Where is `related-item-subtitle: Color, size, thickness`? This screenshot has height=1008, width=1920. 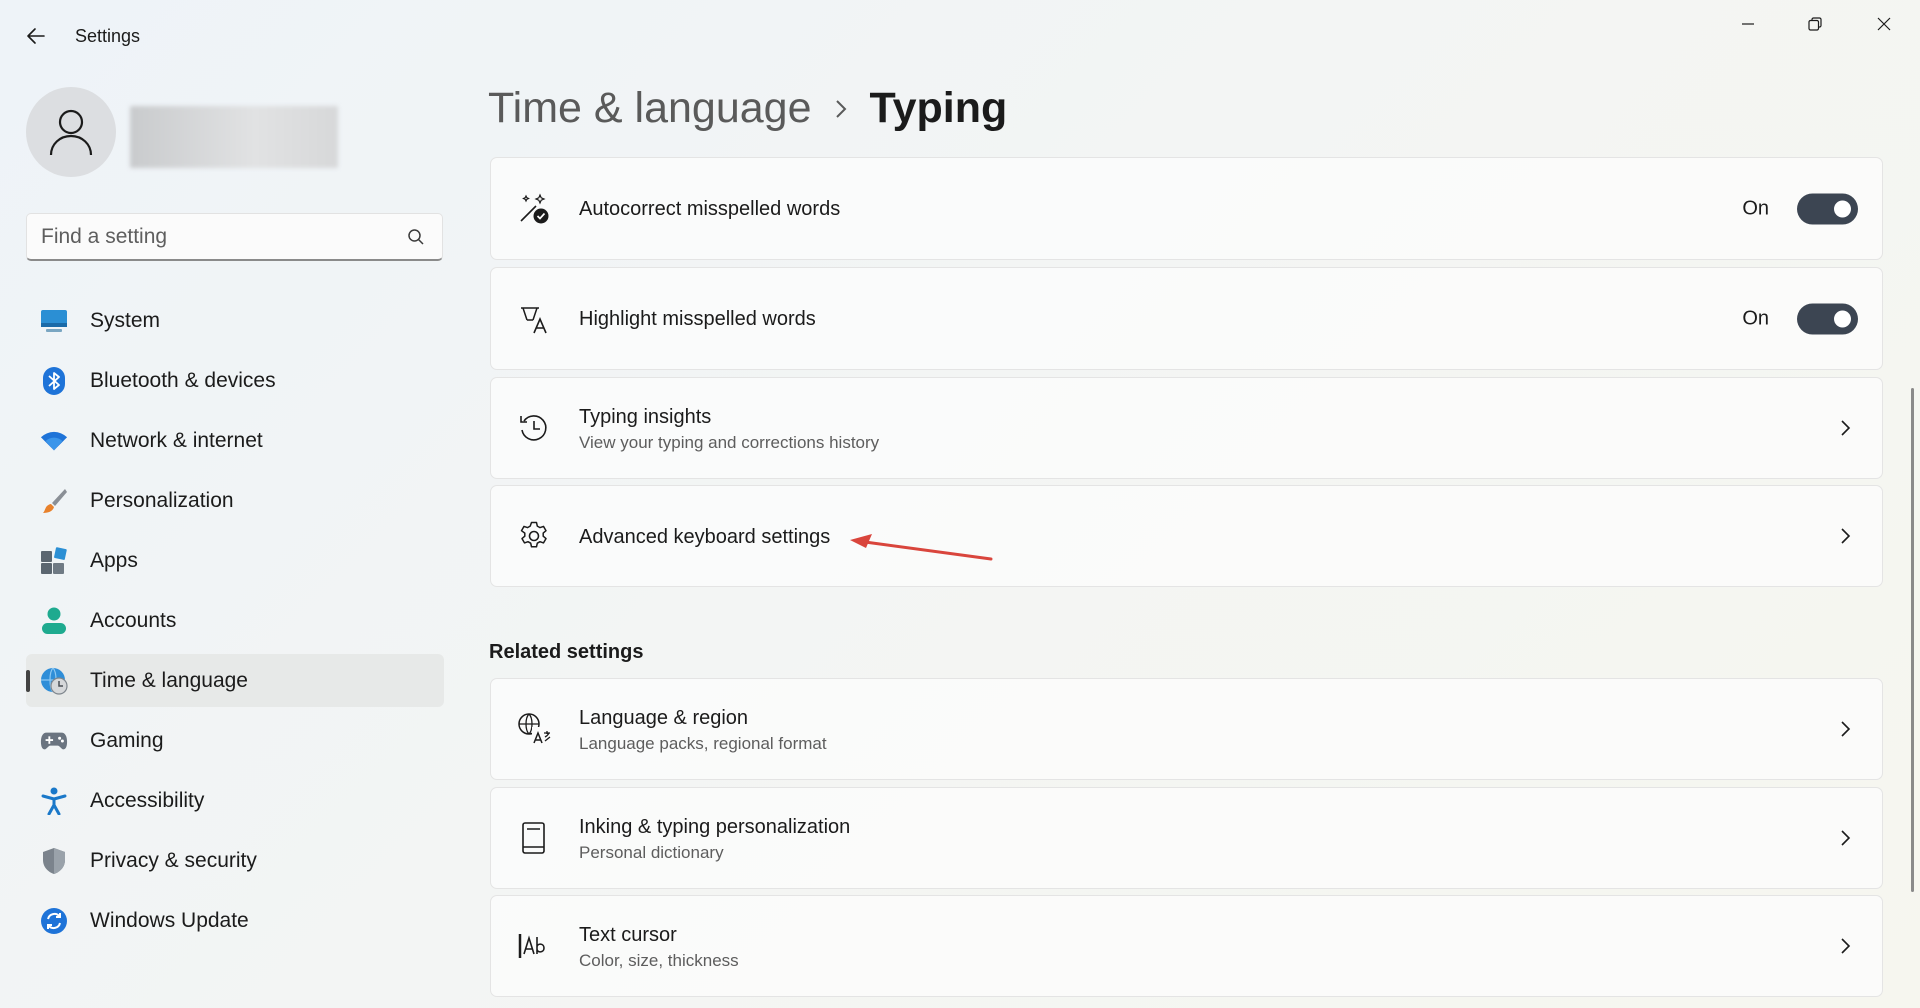 related-item-subtitle: Color, size, thickness is located at coordinates (659, 960).